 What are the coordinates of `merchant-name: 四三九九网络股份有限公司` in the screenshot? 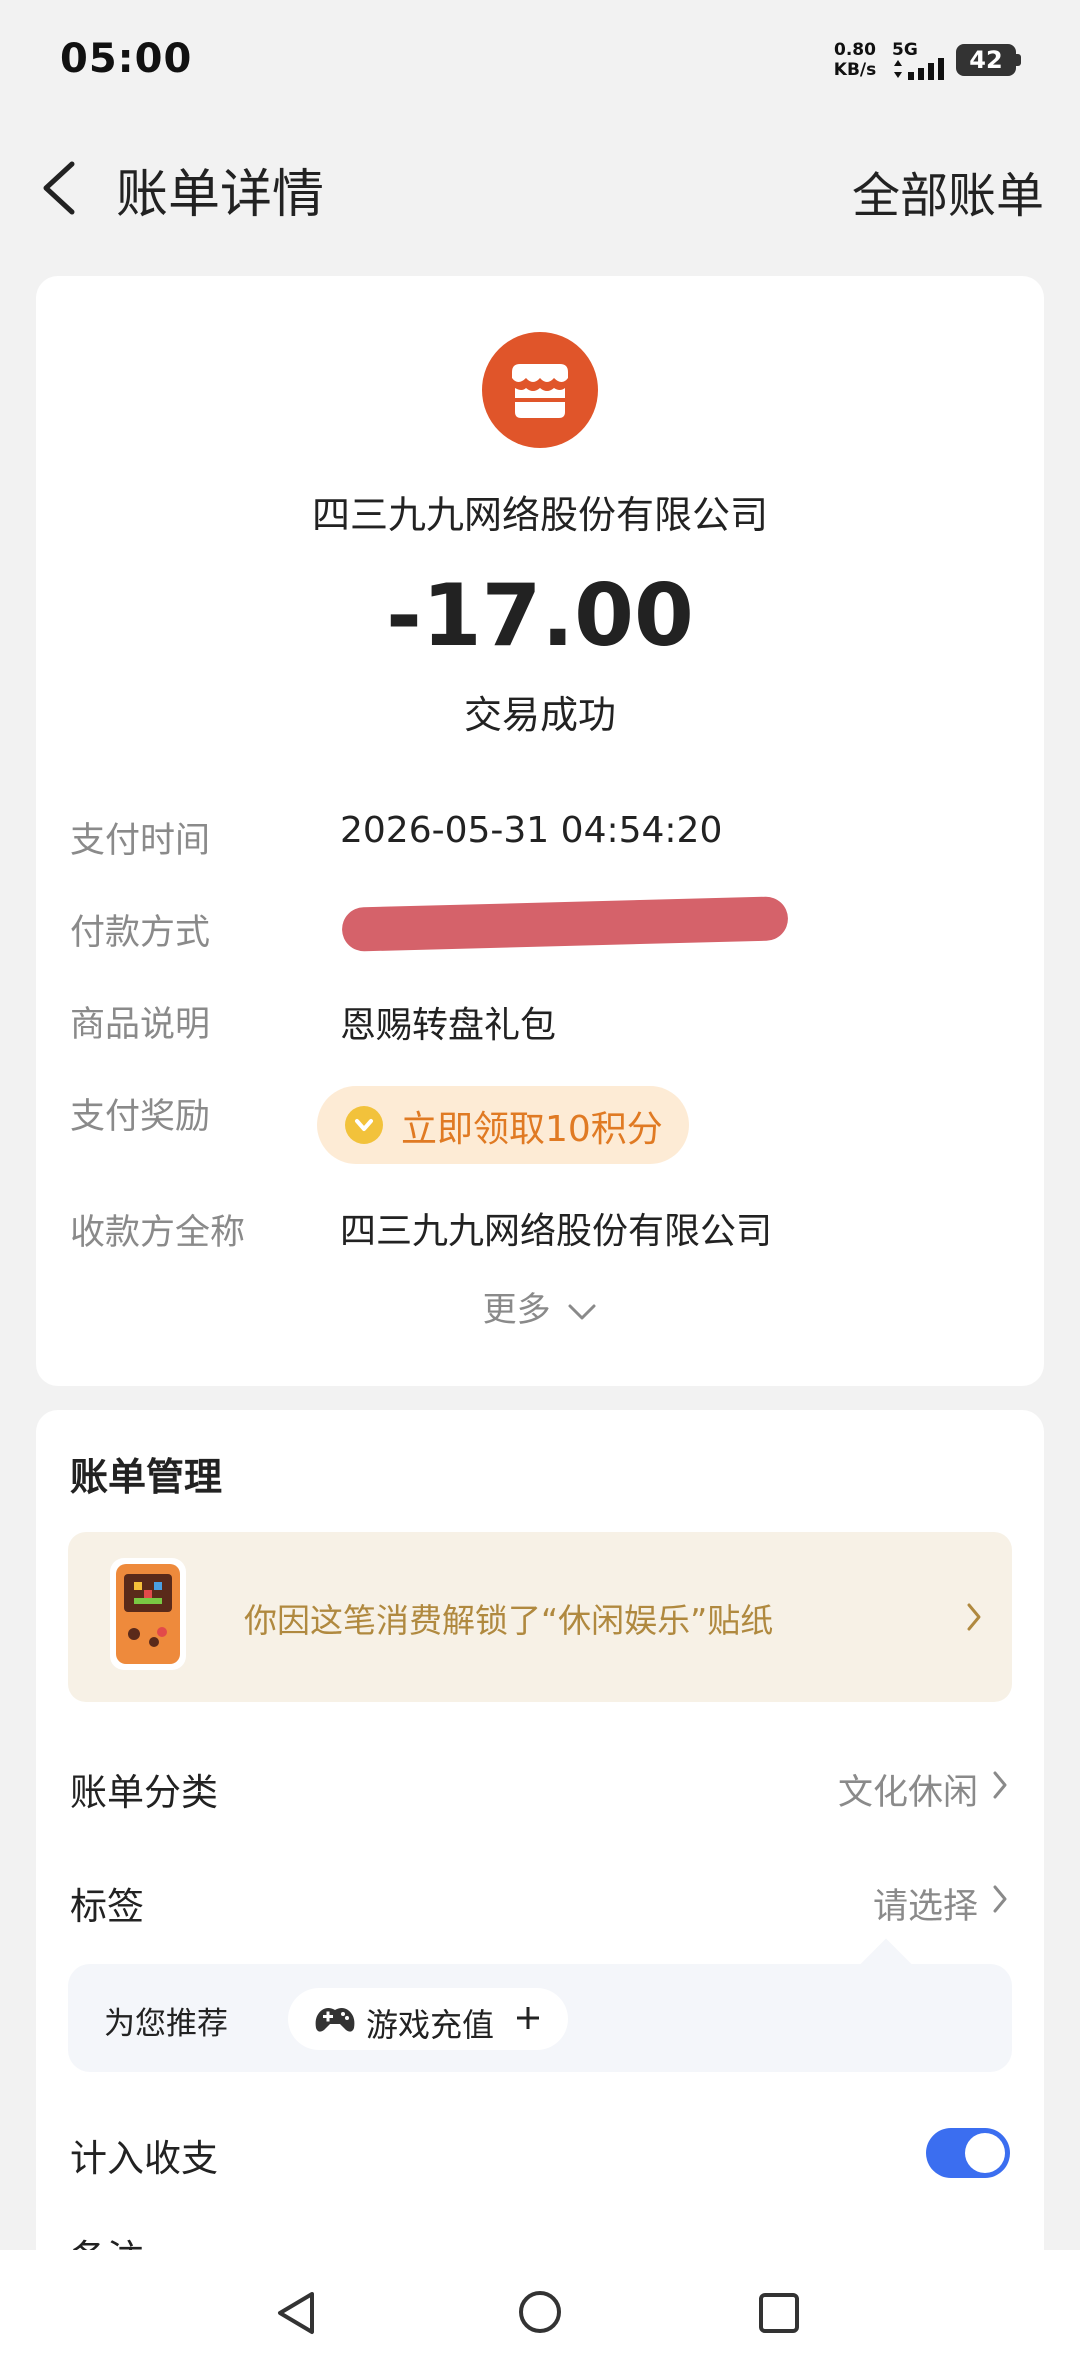 It's located at (539, 515).